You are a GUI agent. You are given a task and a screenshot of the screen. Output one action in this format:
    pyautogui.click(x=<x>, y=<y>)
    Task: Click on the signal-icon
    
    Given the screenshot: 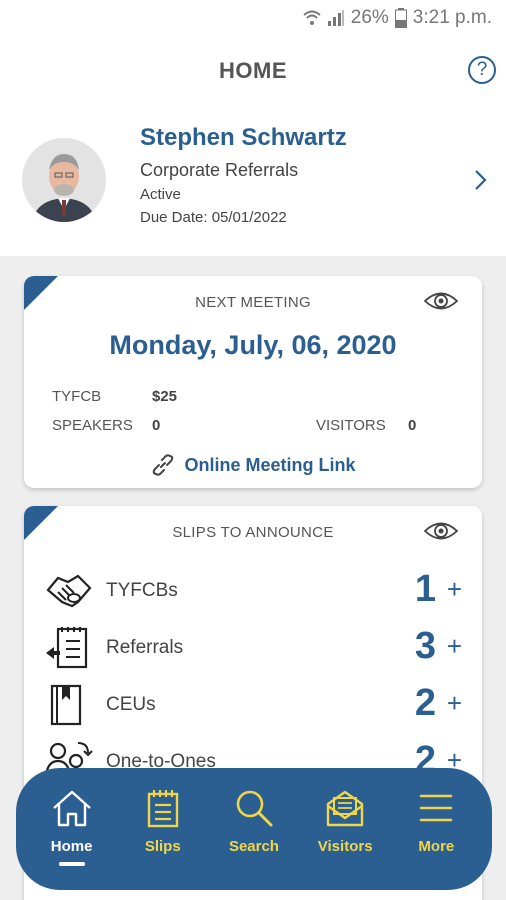 What is the action you would take?
    pyautogui.click(x=335, y=18)
    